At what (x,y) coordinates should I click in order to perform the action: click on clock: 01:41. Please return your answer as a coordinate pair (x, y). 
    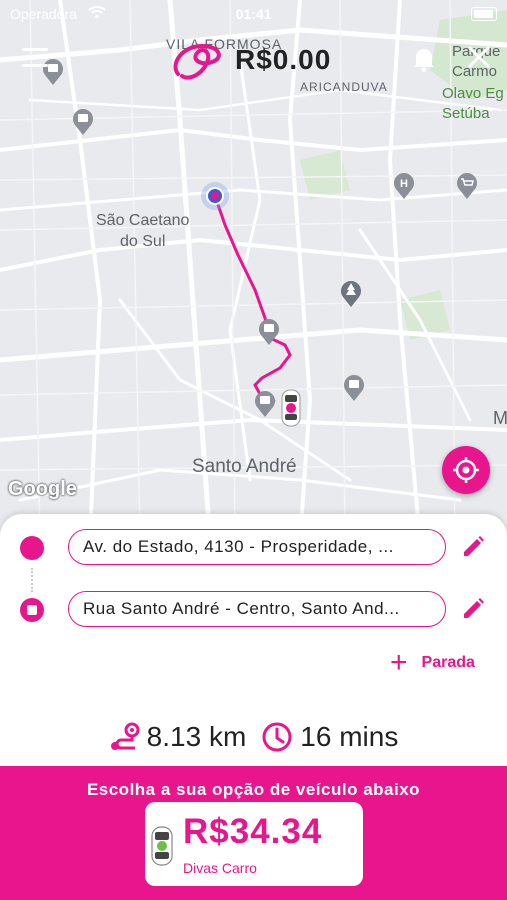
    Looking at the image, I should click on (253, 14).